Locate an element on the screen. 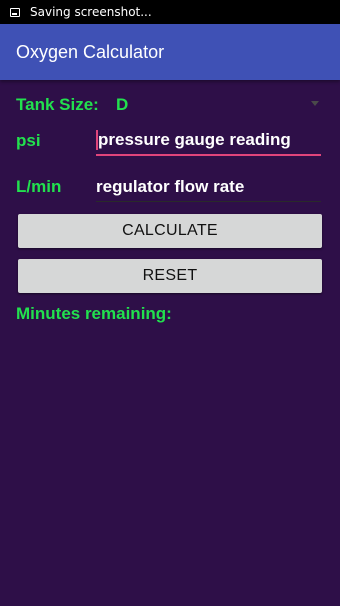 The image size is (340, 606). reset-button: RESET is located at coordinates (170, 276).